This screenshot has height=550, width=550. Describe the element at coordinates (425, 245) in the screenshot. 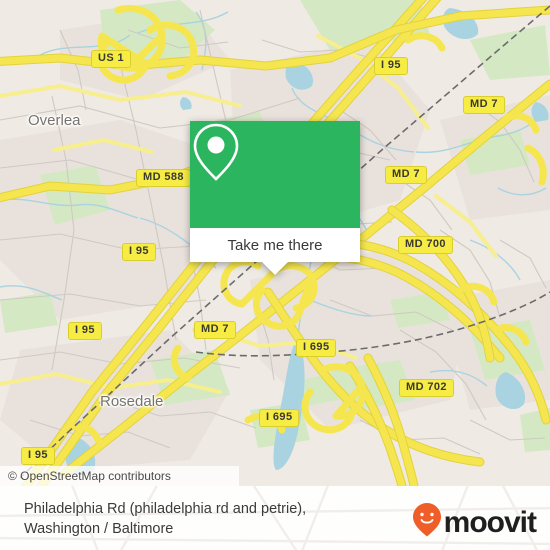

I see `road-shield-md-700: MD 700` at that location.